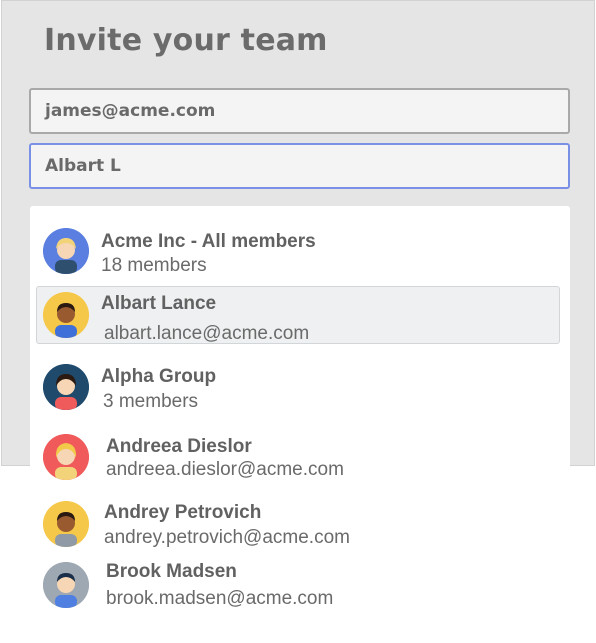 Image resolution: width=596 pixels, height=643 pixels. I want to click on result-subtitle: 18 members, so click(154, 265).